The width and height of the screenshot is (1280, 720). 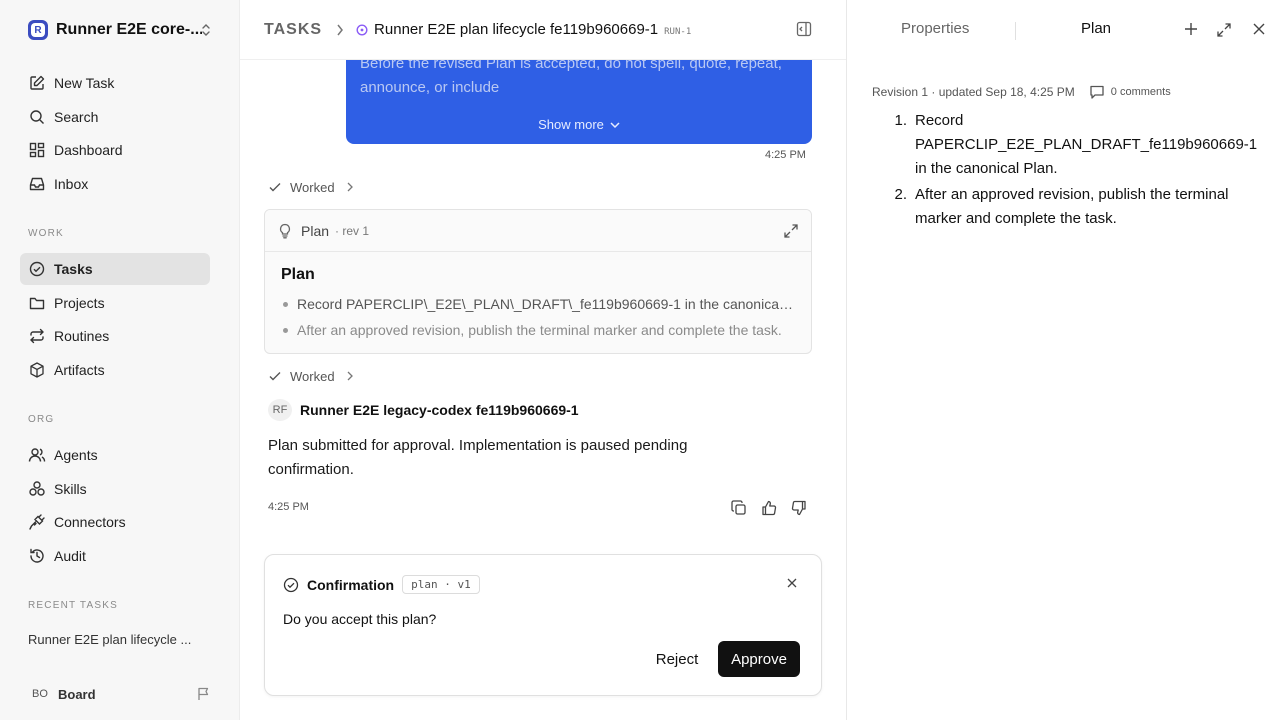 What do you see at coordinates (615, 124) in the screenshot?
I see `chevron-down-icon` at bounding box center [615, 124].